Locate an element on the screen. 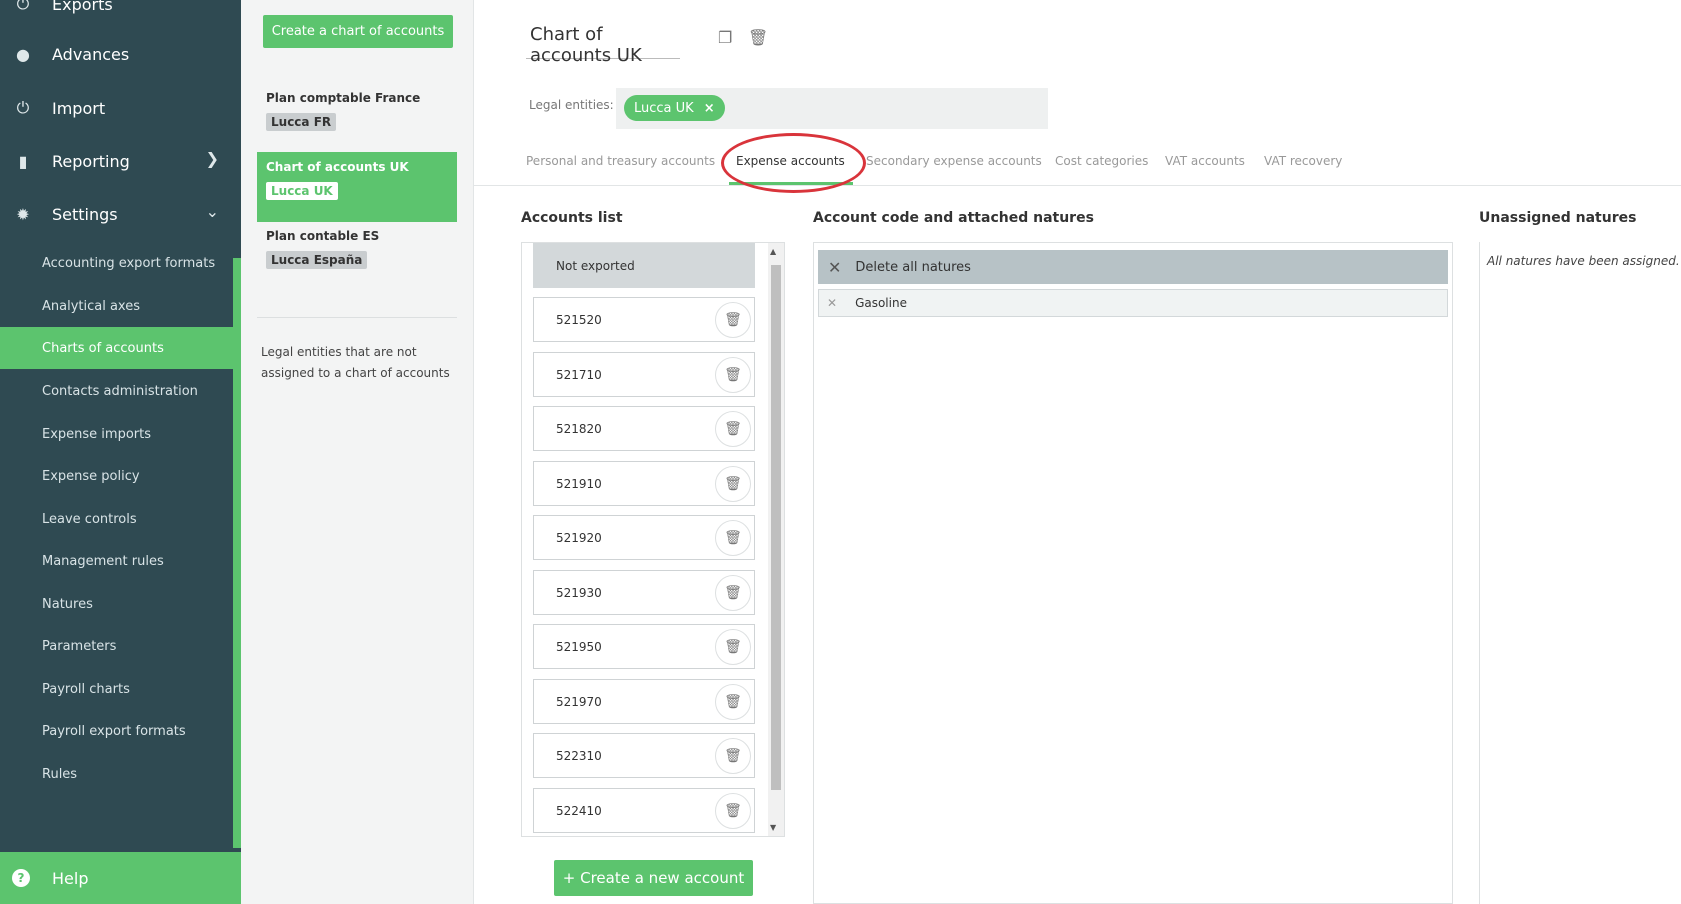 The width and height of the screenshot is (1681, 904). accounts-scrollbar: ▲ ▼ is located at coordinates (776, 539).